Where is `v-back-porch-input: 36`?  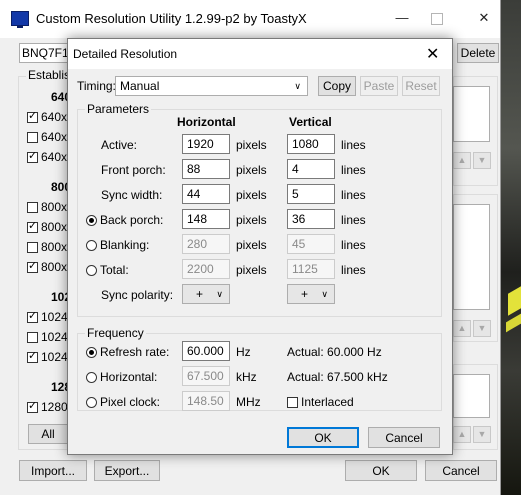 v-back-porch-input: 36 is located at coordinates (311, 219).